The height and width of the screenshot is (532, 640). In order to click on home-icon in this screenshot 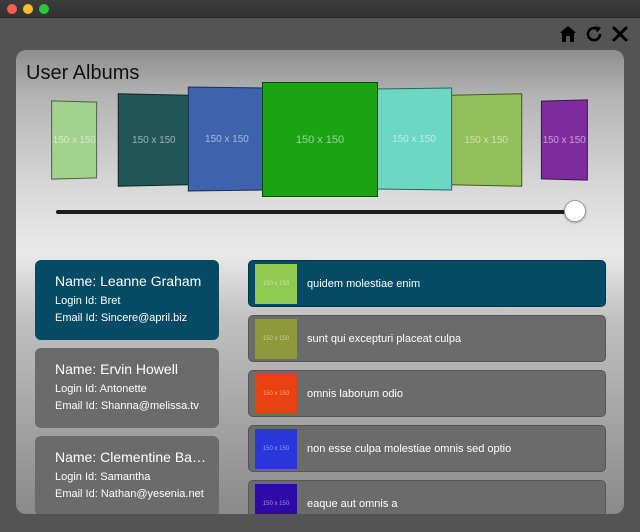, I will do `click(568, 34)`.